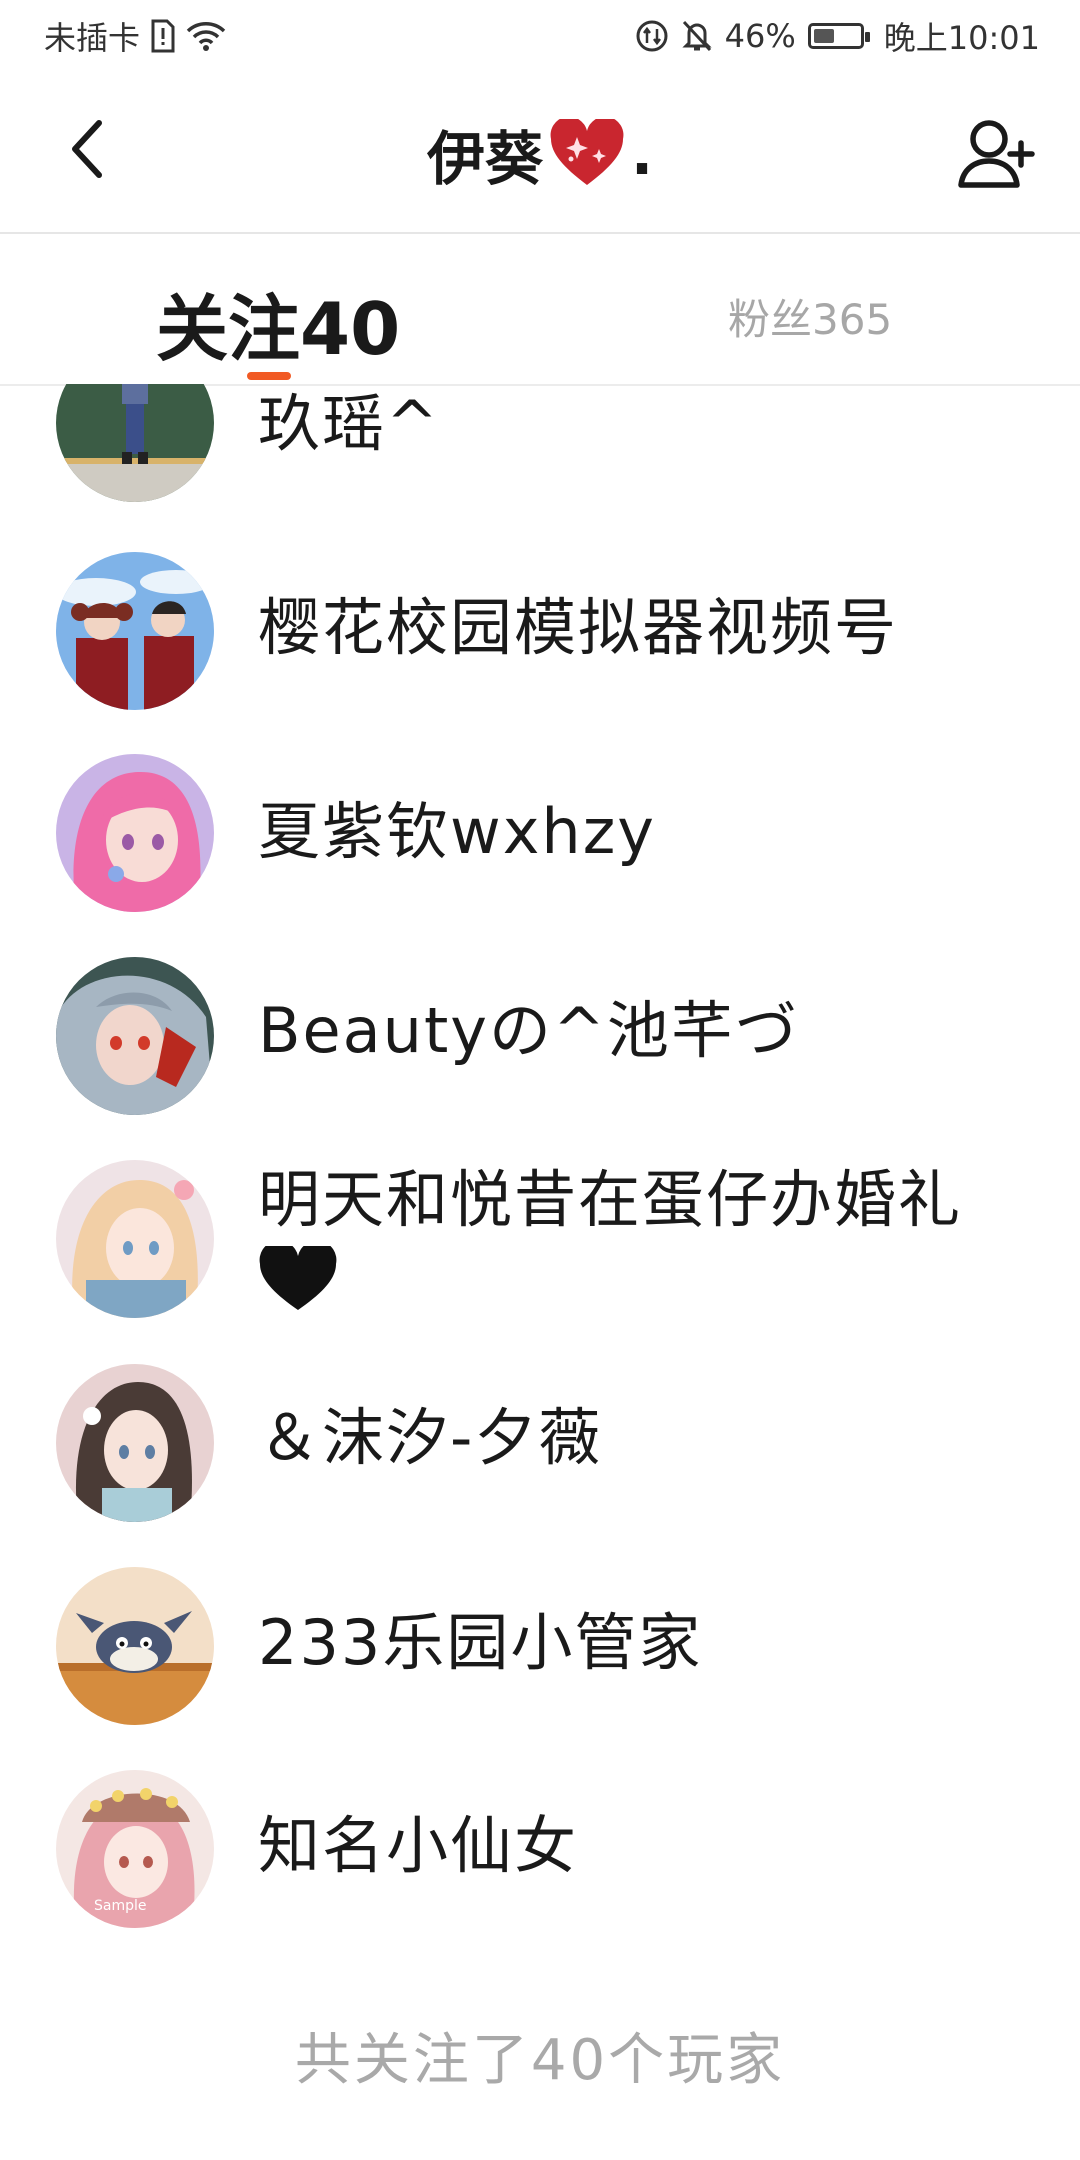 The width and height of the screenshot is (1080, 2160). Describe the element at coordinates (206, 36) in the screenshot. I see `wifi-icon` at that location.